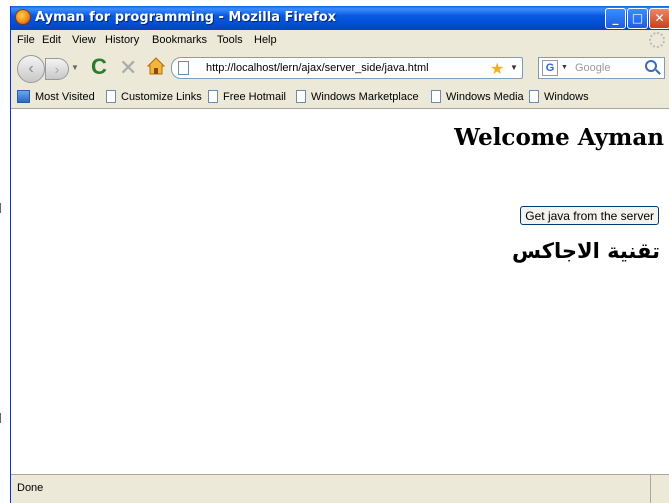  I want to click on google-engine-icon: G, so click(550, 68).